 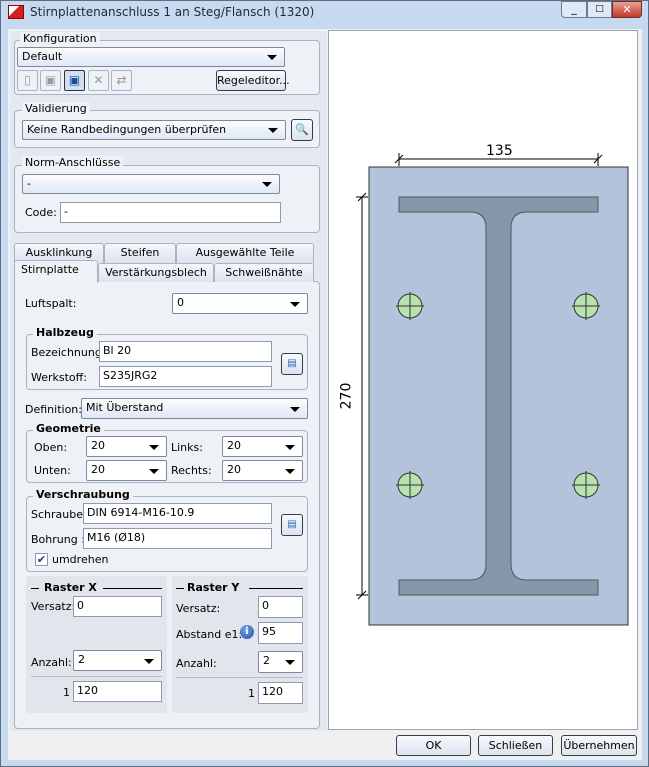 I want to click on close-button: Schließen, so click(x=515, y=745).